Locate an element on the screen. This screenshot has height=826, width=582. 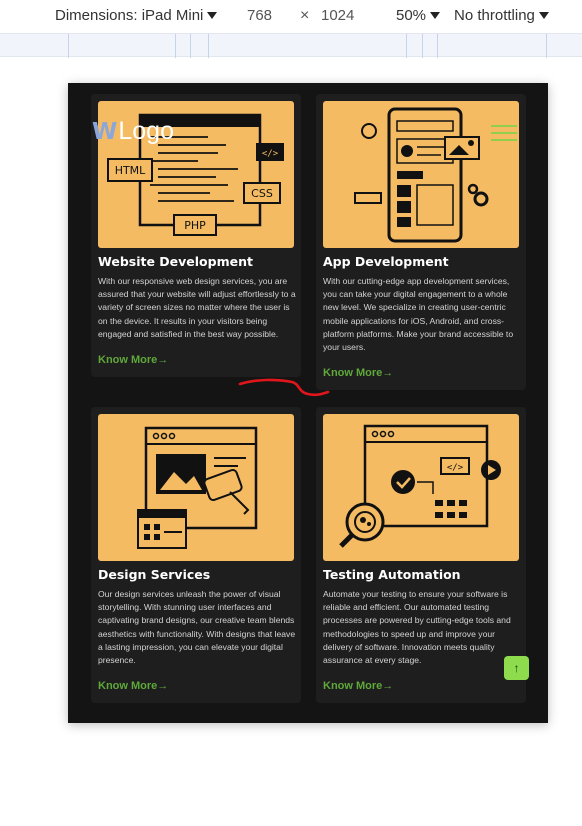
html-tag-label: HTML is located at coordinates (130, 170).